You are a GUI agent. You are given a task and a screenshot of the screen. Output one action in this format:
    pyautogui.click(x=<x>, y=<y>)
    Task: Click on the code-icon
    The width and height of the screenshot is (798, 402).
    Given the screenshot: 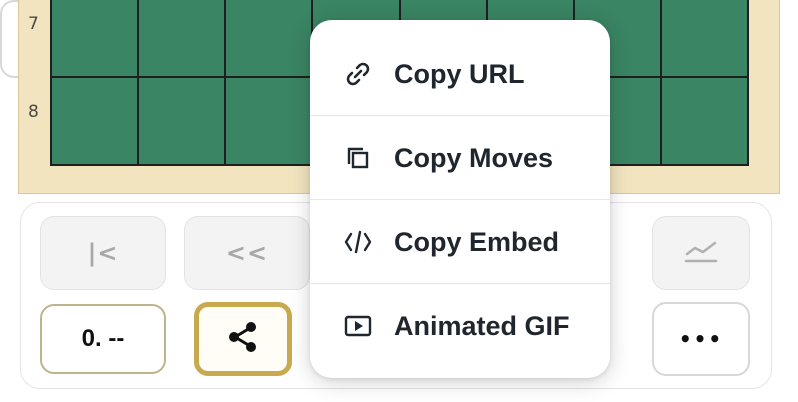 What is the action you would take?
    pyautogui.click(x=358, y=242)
    